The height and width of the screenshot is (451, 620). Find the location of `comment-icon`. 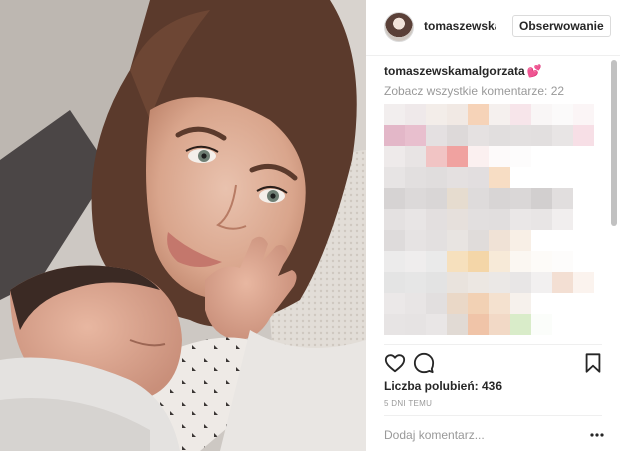

comment-icon is located at coordinates (424, 363).